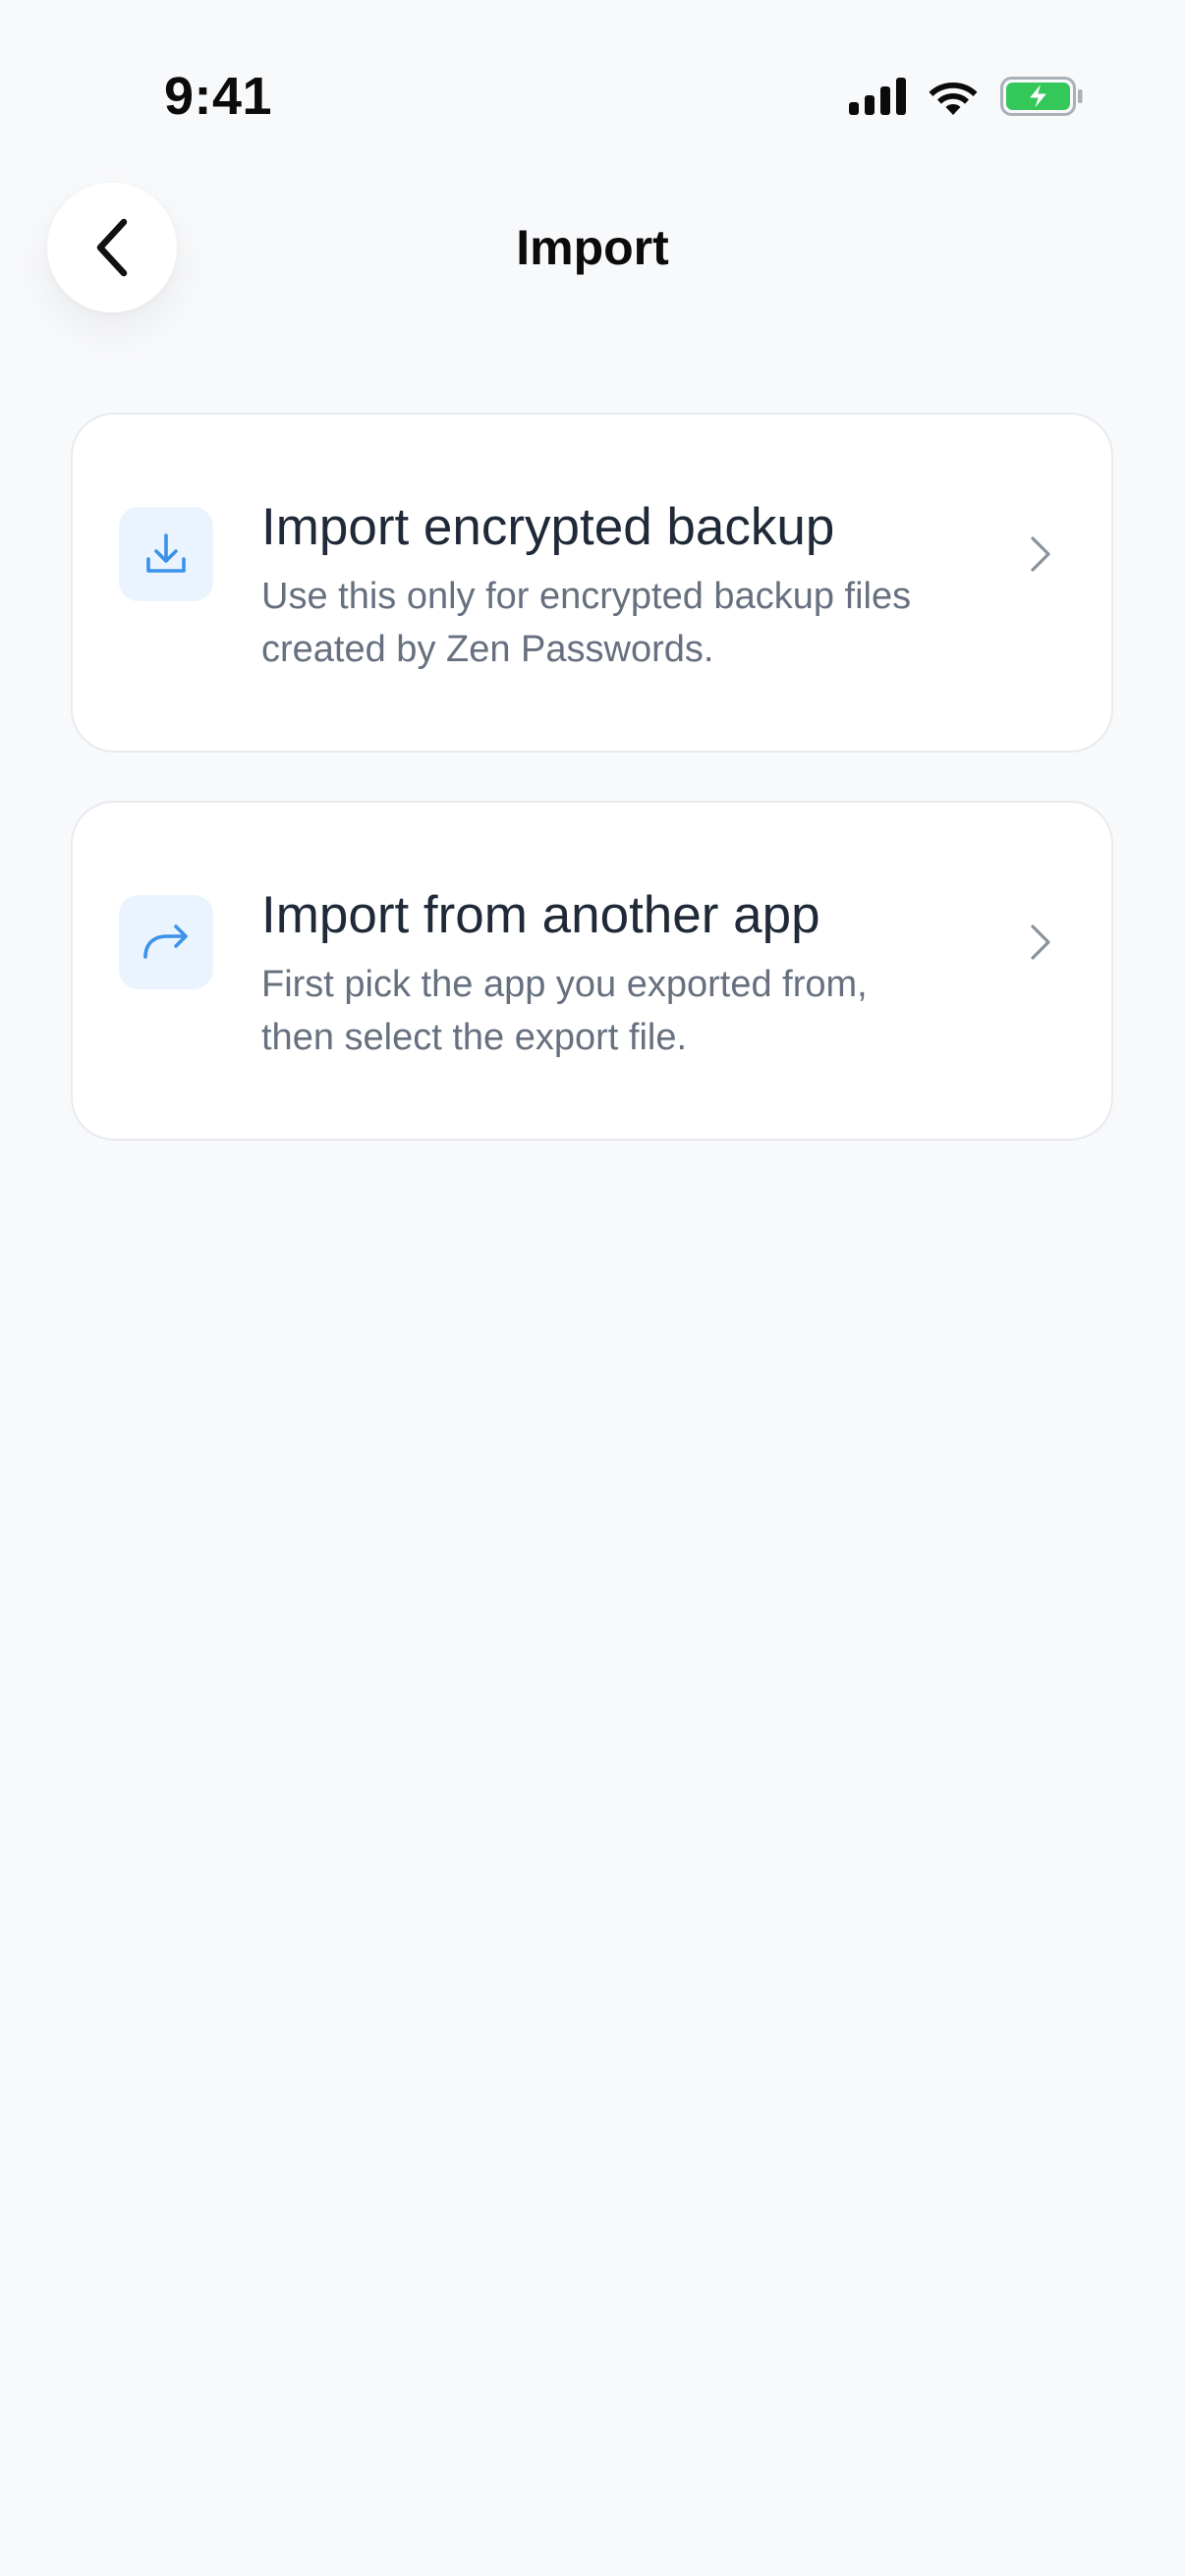 The height and width of the screenshot is (2576, 1185). I want to click on option-title: Import encrypted backup, so click(548, 527).